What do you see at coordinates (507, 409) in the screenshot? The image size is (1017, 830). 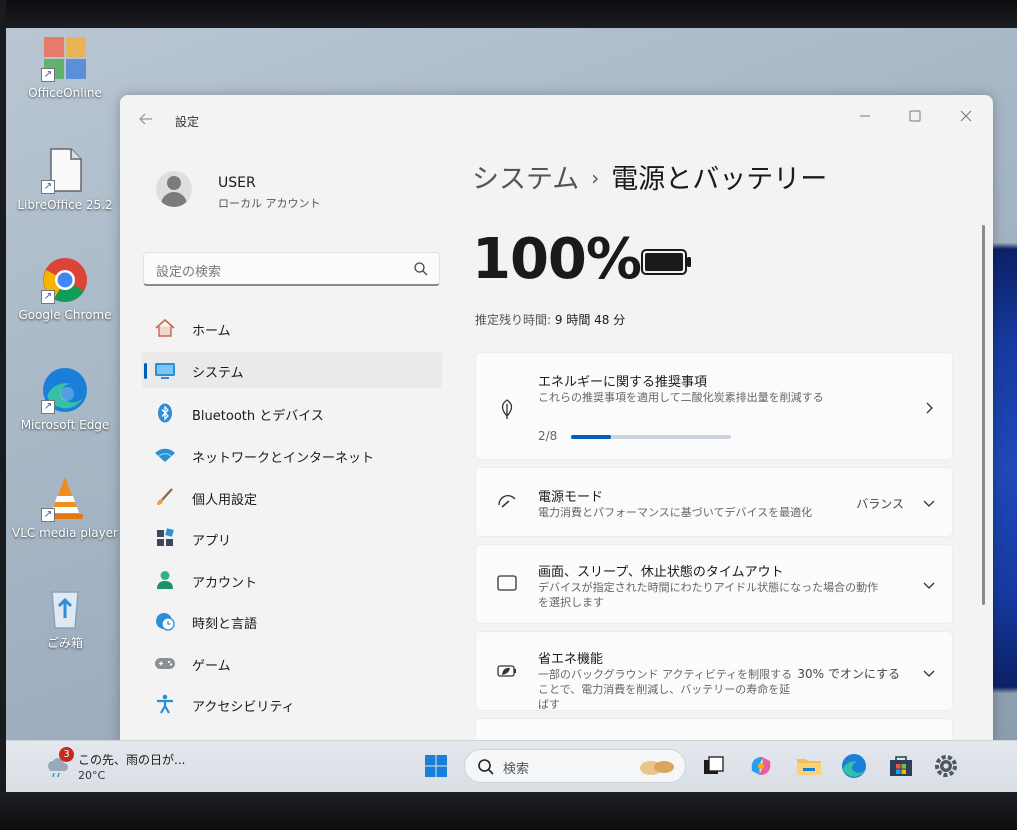 I see `leaf-icon` at bounding box center [507, 409].